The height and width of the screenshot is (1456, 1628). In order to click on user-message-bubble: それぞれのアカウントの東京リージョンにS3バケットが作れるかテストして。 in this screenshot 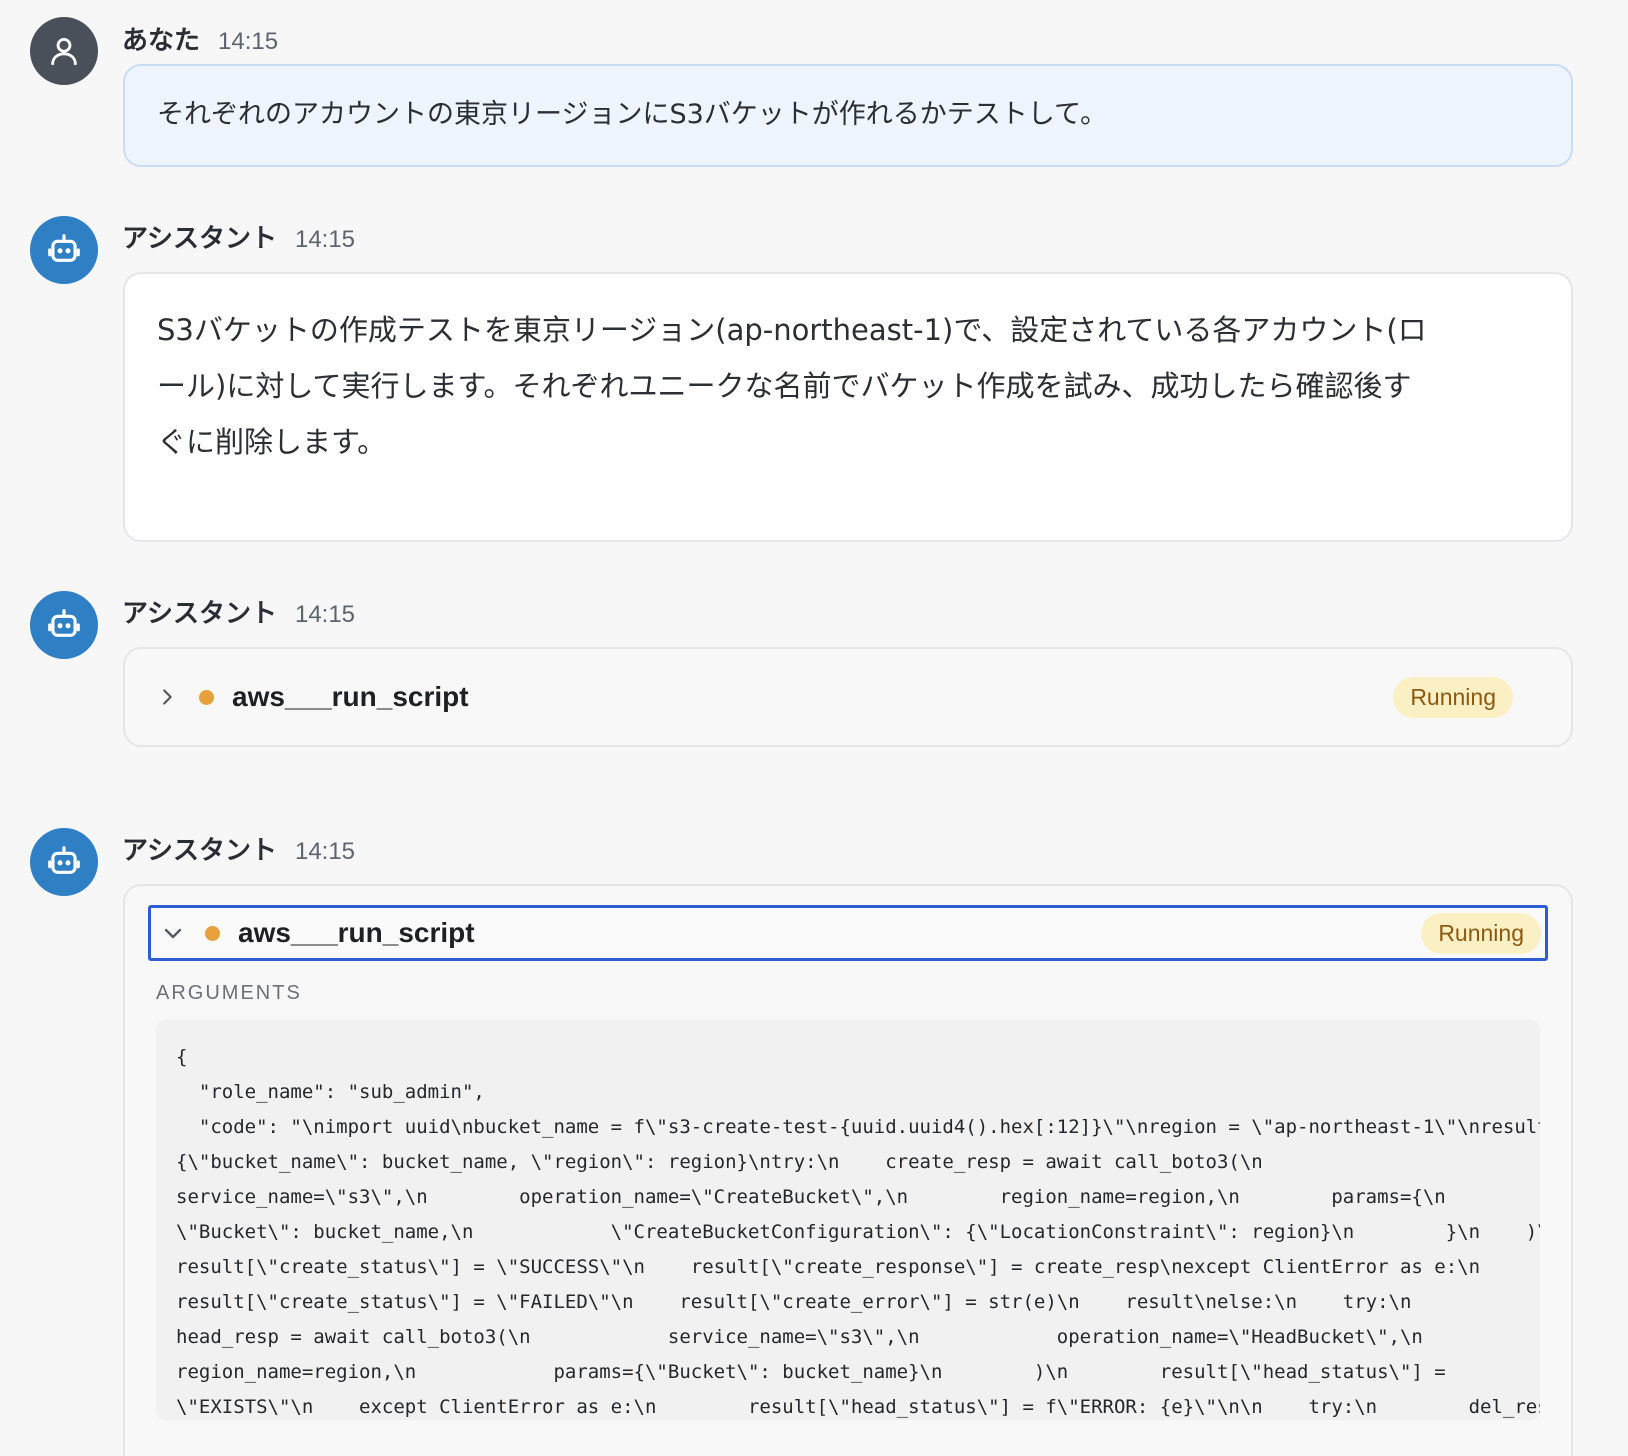, I will do `click(848, 115)`.